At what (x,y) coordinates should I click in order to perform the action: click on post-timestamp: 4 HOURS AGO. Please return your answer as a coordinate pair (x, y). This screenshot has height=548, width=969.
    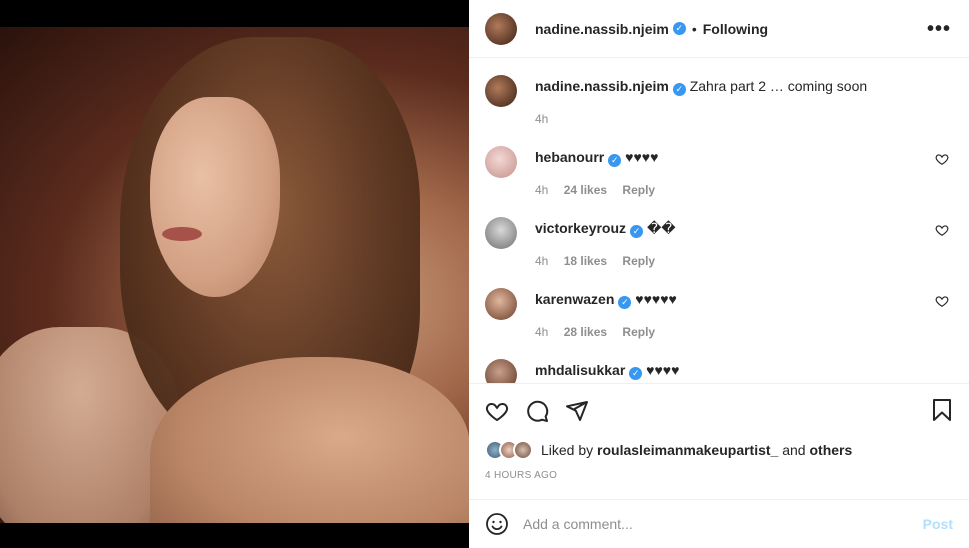
    Looking at the image, I should click on (719, 475).